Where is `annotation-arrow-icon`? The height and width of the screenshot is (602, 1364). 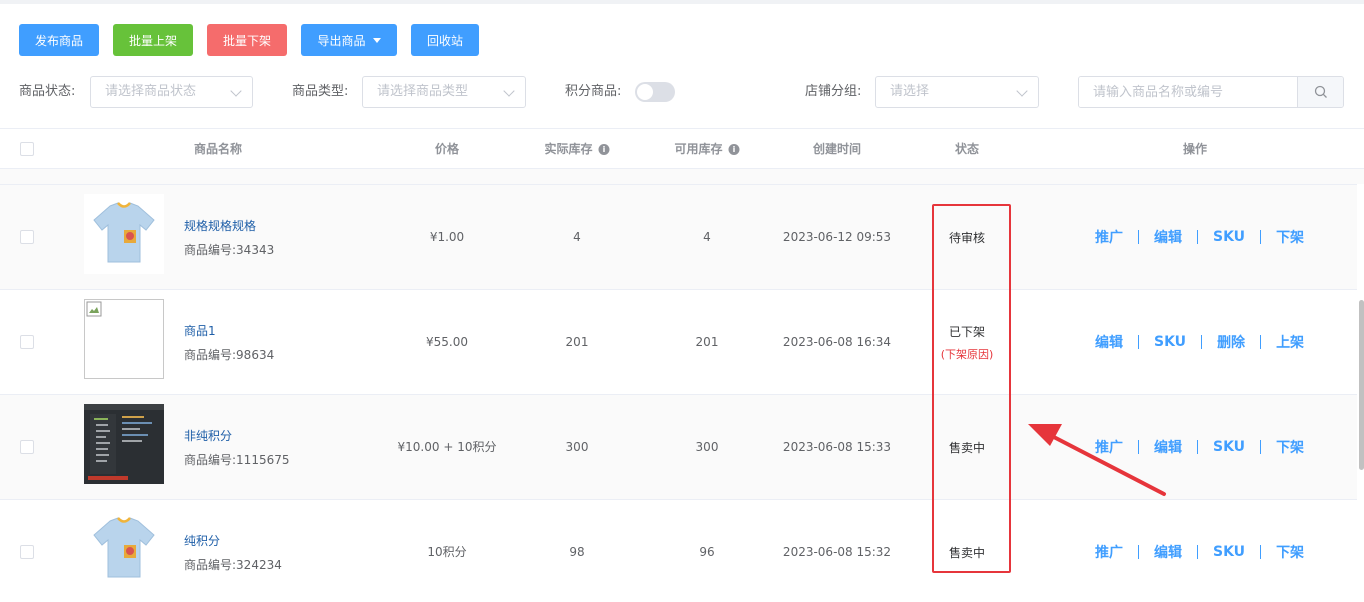
annotation-arrow-icon is located at coordinates (1097, 460).